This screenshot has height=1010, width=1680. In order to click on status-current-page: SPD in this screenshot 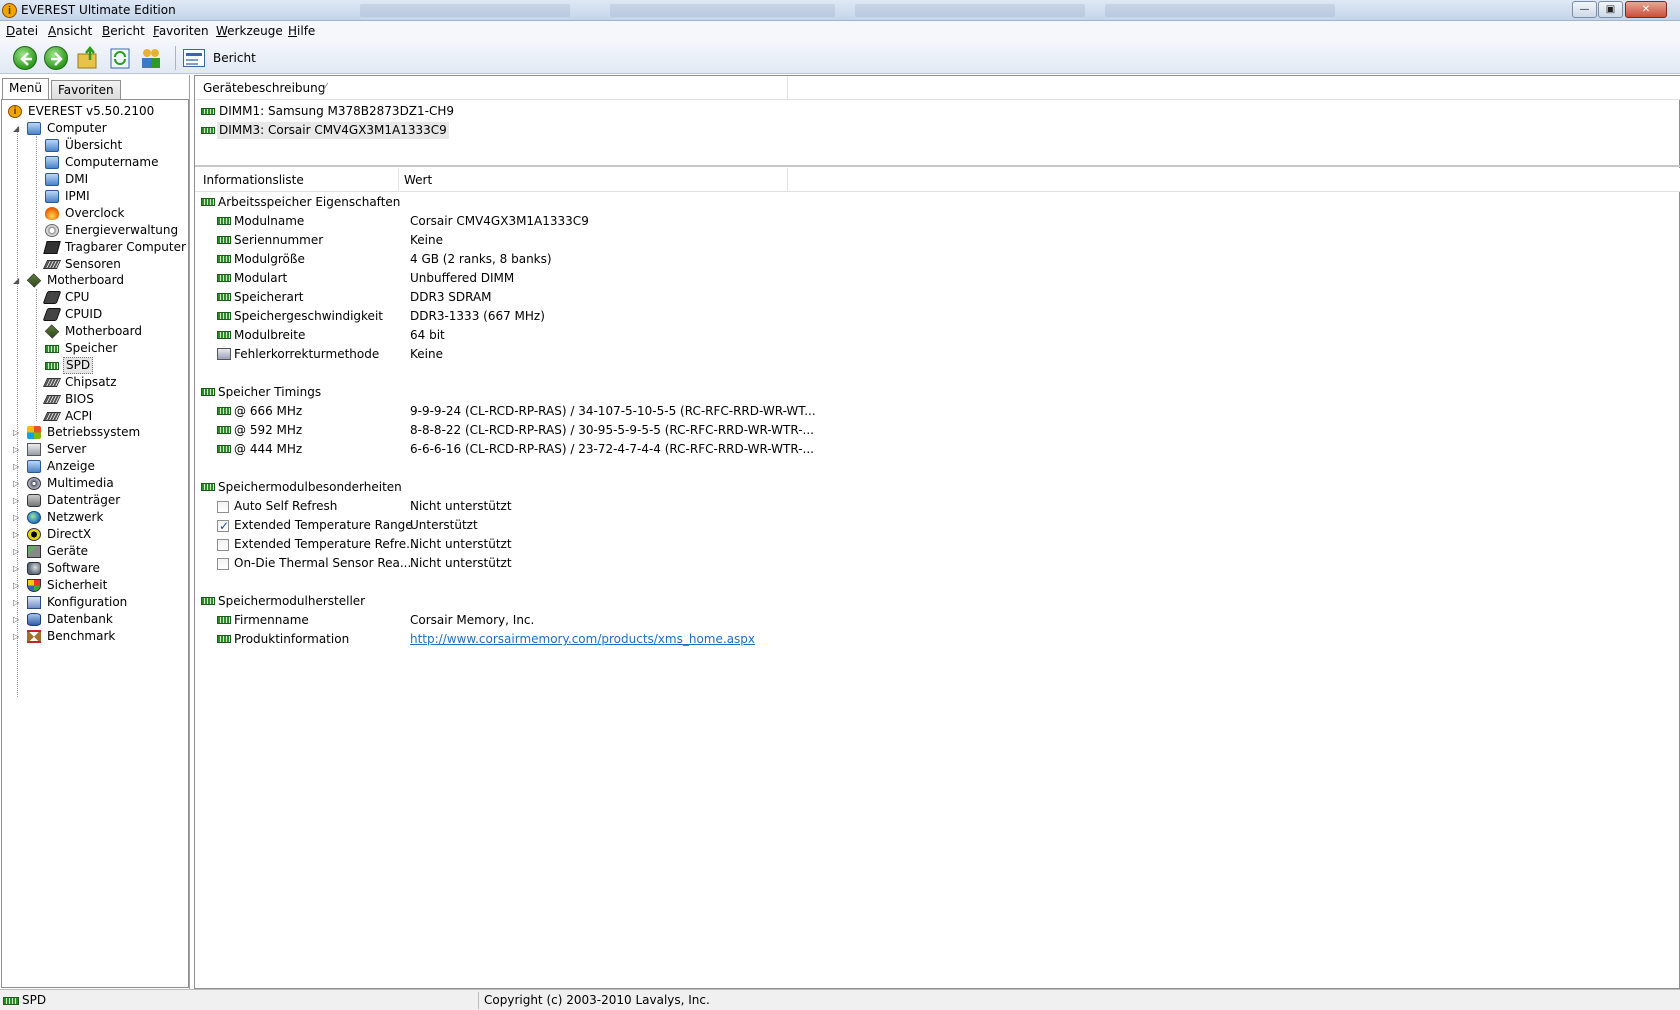, I will do `click(34, 1000)`.